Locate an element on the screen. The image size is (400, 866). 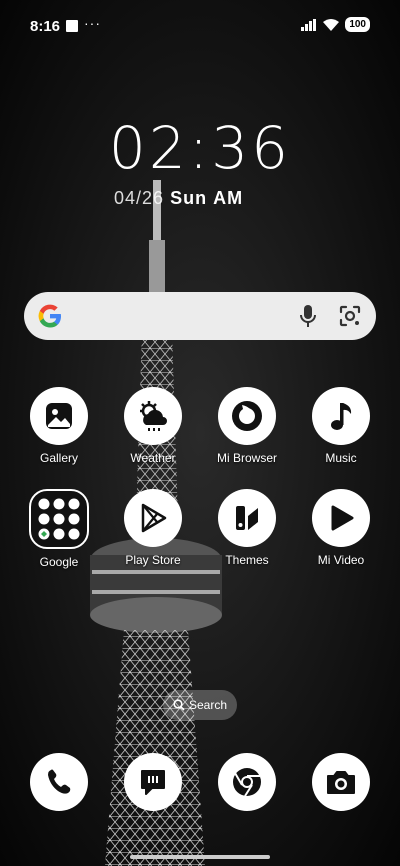
chrome-icon is located at coordinates (247, 782).